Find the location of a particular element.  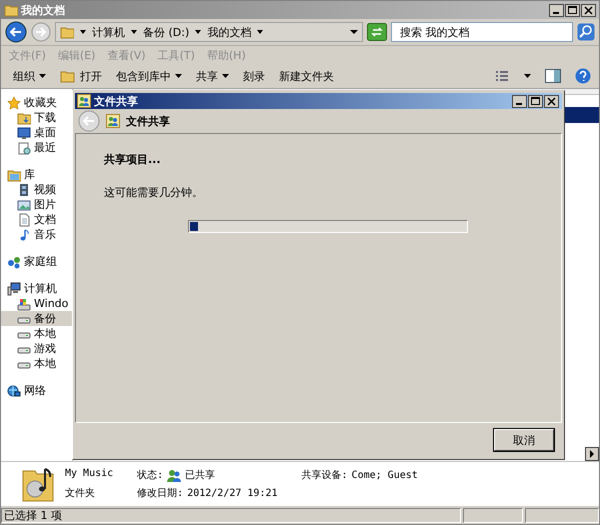

breadcrumb: 计算机 is located at coordinates (108, 32).